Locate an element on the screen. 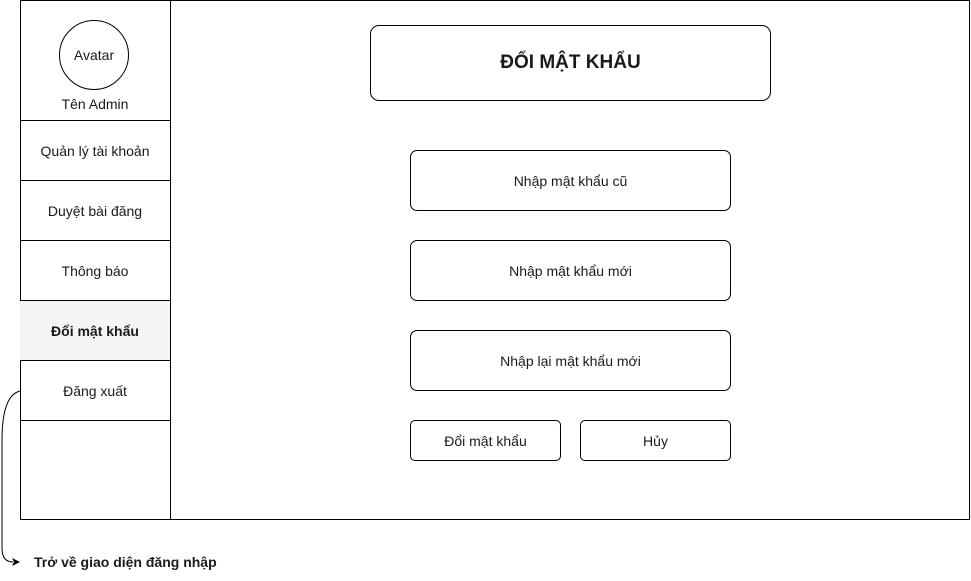 The width and height of the screenshot is (971, 581). sidebar-item-label: Đăng xuất is located at coordinates (95, 390).